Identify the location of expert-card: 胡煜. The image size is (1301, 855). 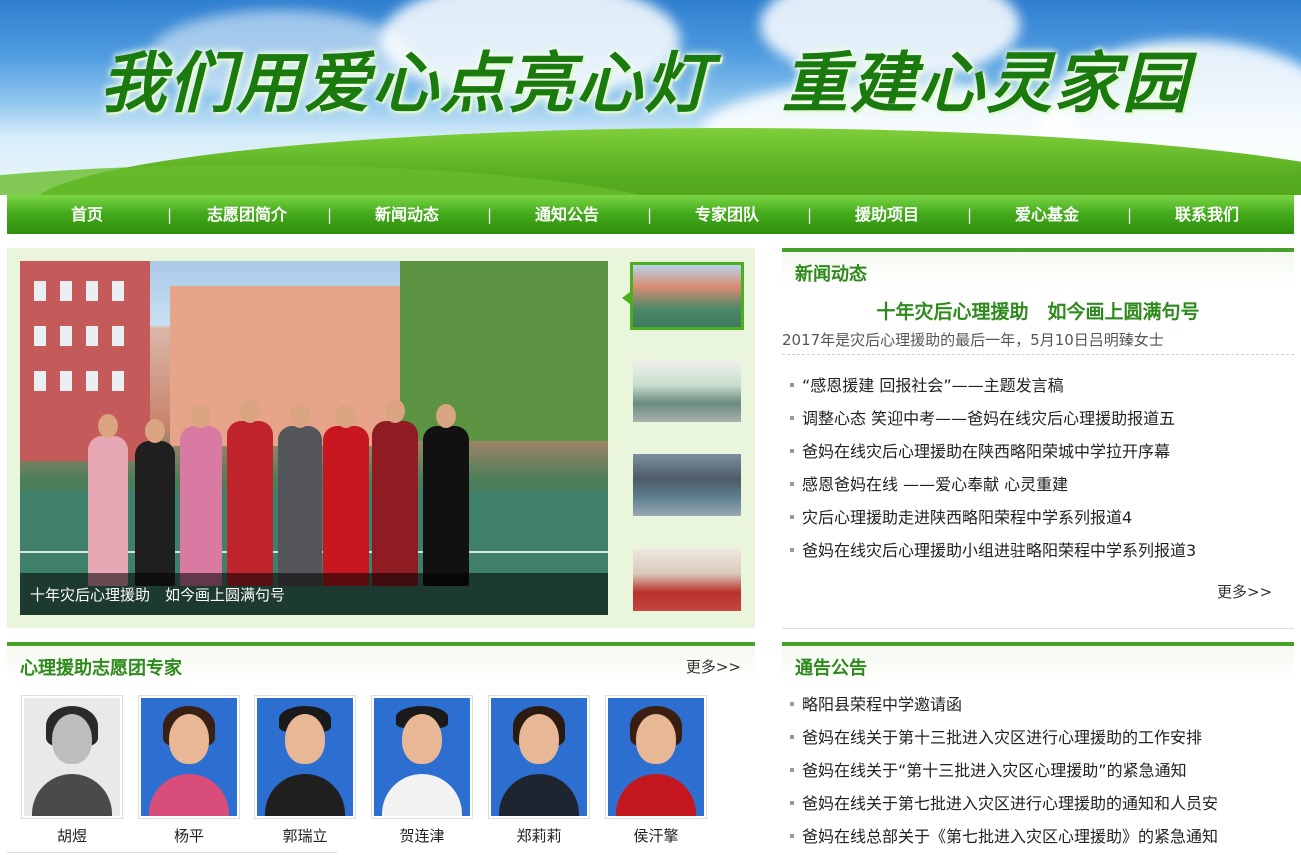
(72, 770).